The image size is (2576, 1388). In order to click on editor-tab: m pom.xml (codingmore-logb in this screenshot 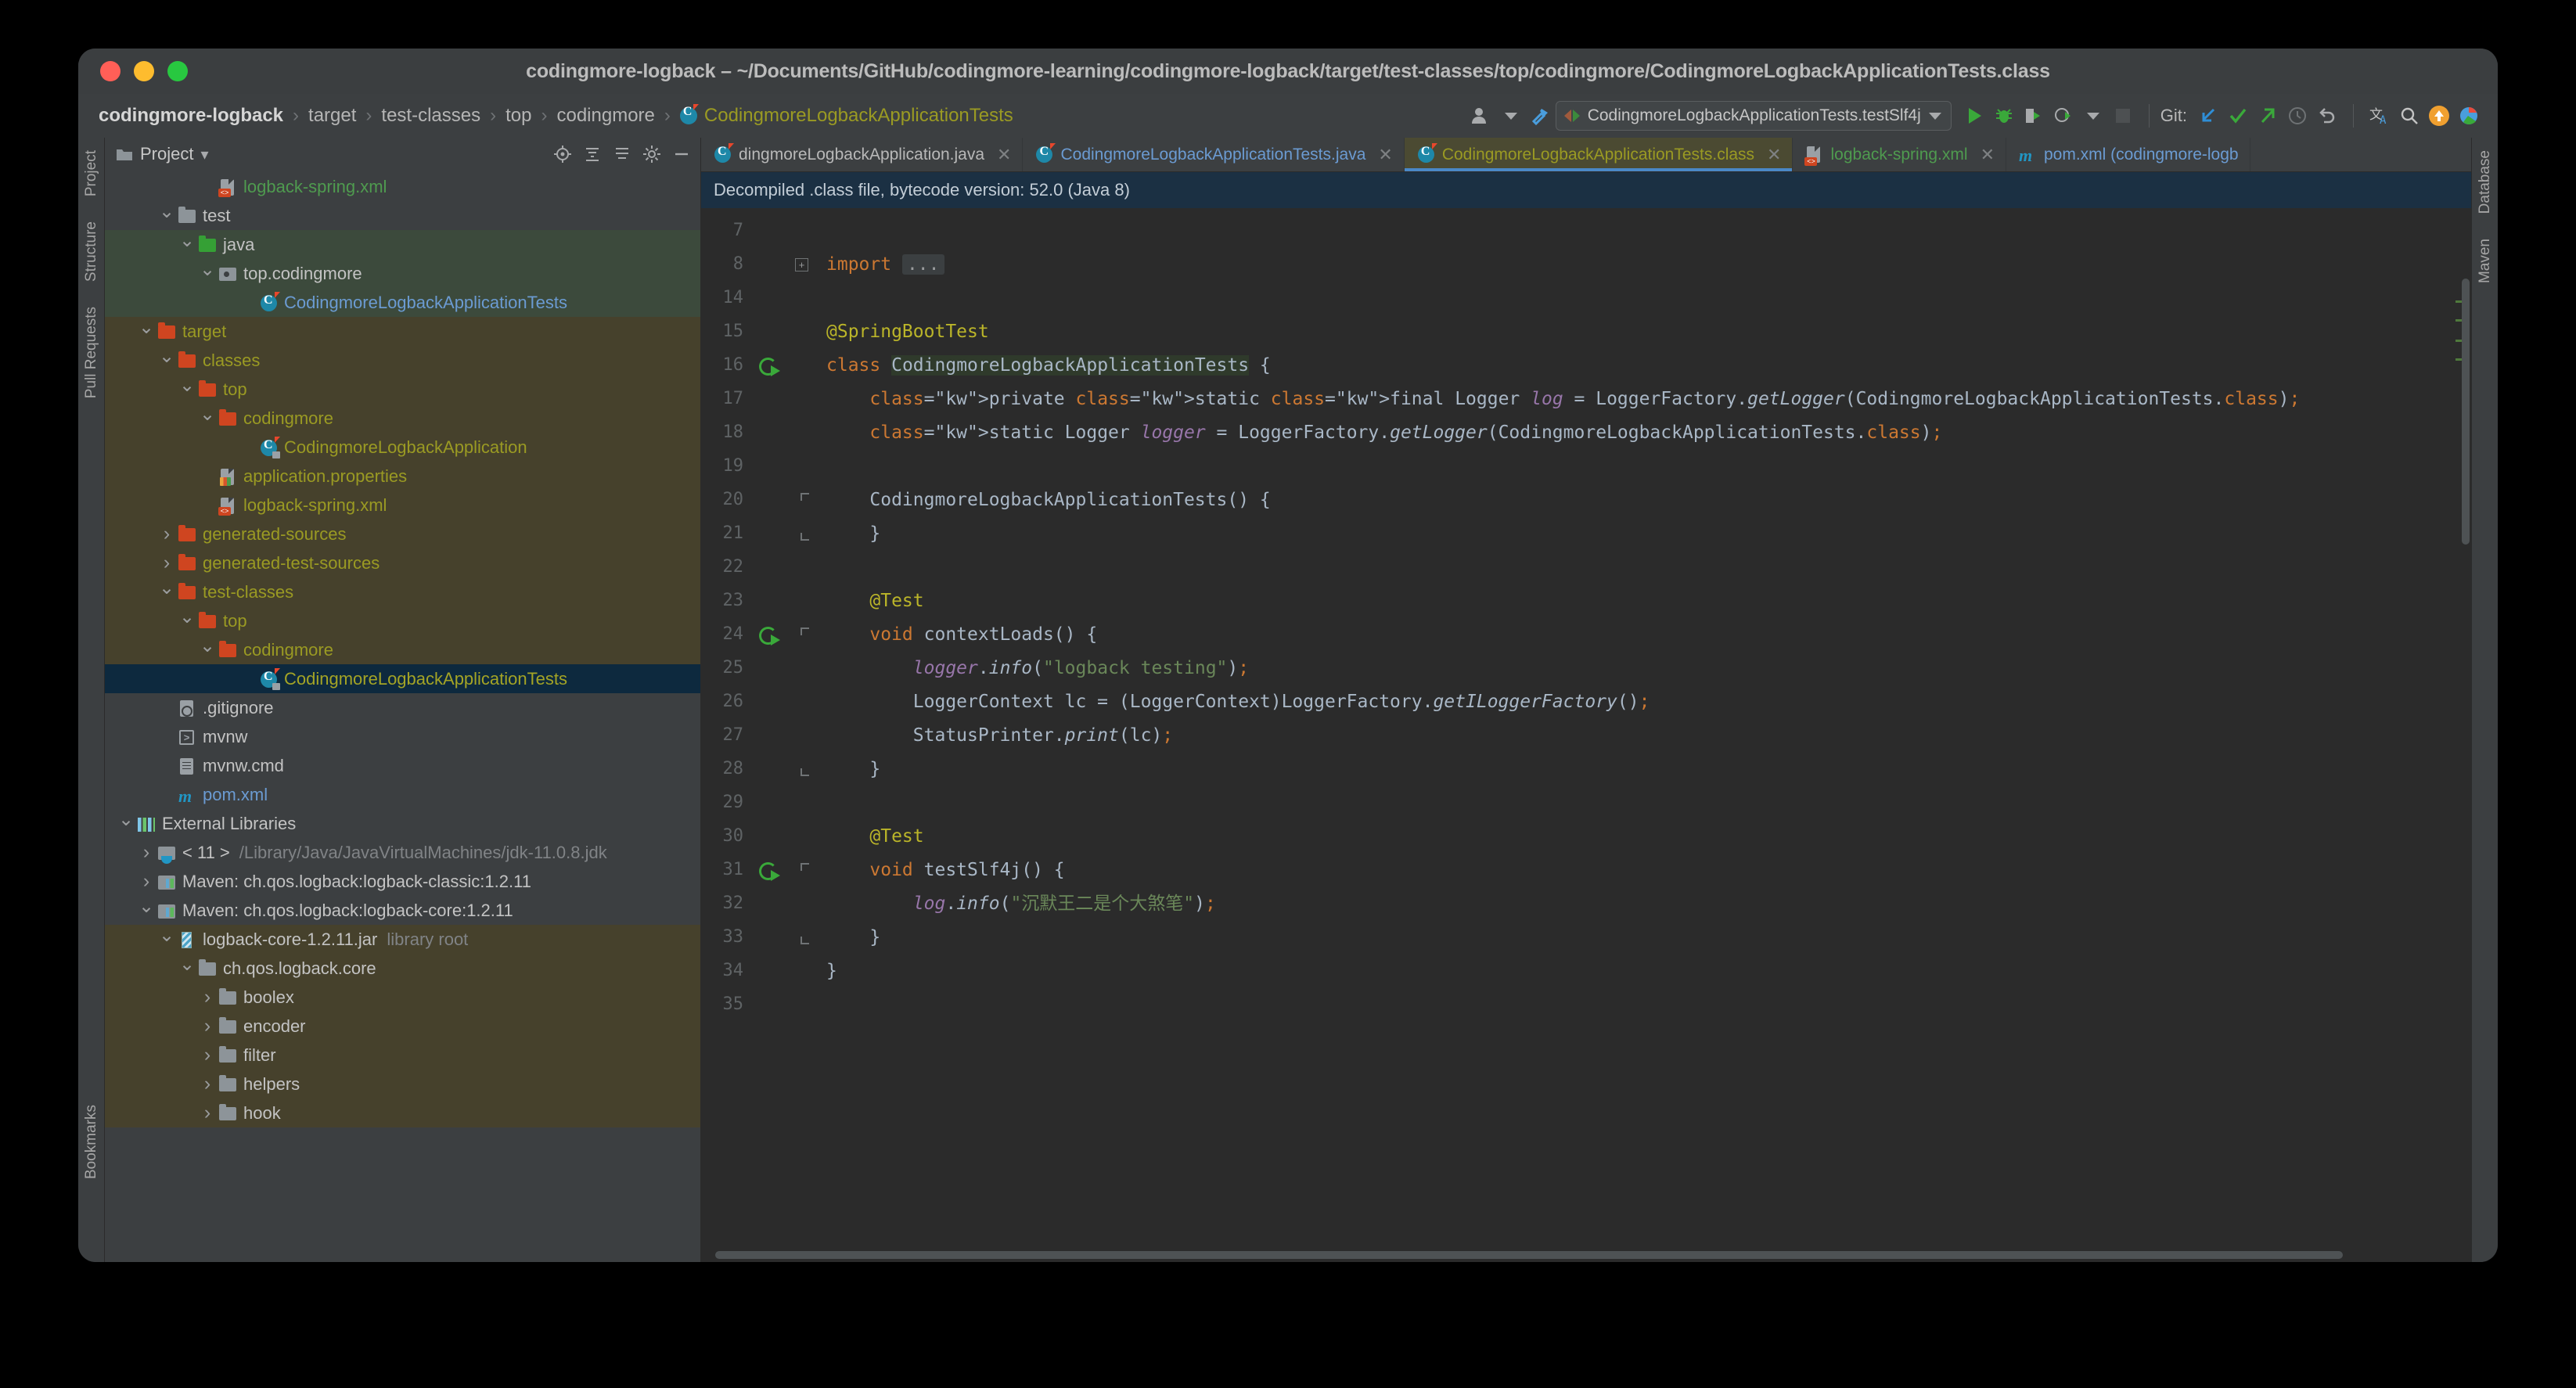, I will do `click(2128, 154)`.